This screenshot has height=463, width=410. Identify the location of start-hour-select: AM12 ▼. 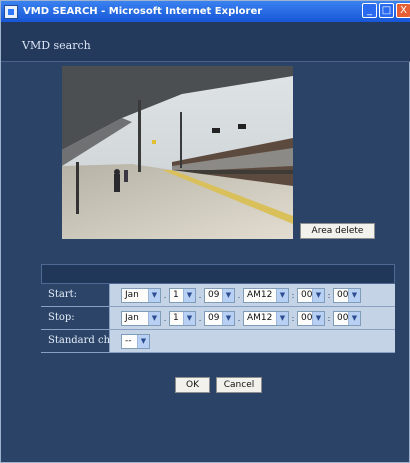
(266, 295).